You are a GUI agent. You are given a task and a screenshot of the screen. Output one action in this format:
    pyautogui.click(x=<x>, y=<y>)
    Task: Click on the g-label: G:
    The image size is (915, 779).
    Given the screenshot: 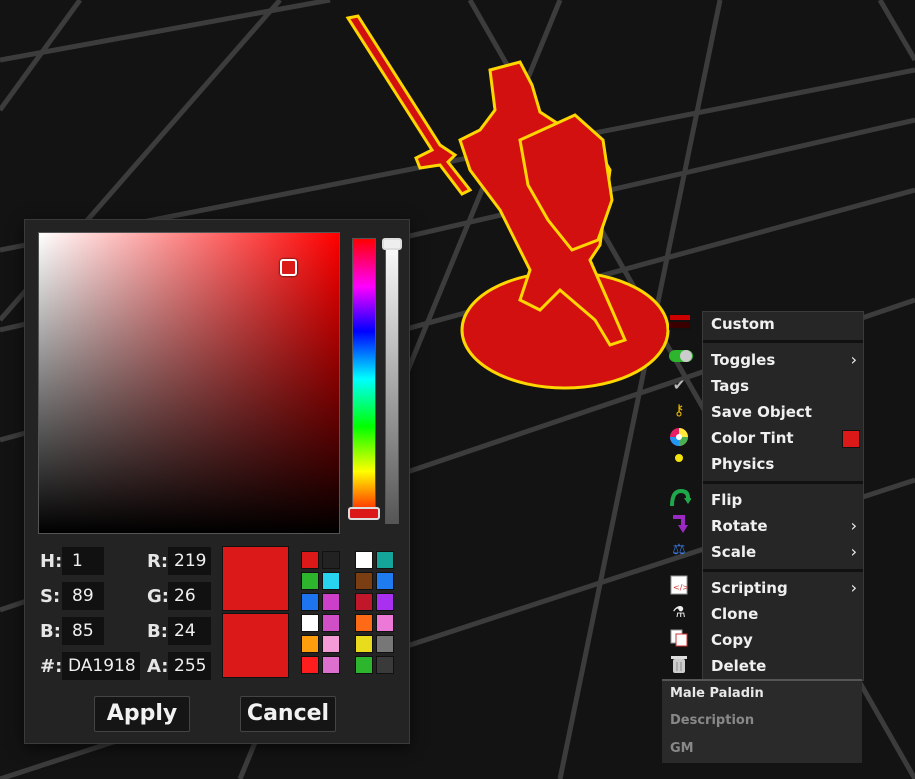 What is the action you would take?
    pyautogui.click(x=158, y=596)
    